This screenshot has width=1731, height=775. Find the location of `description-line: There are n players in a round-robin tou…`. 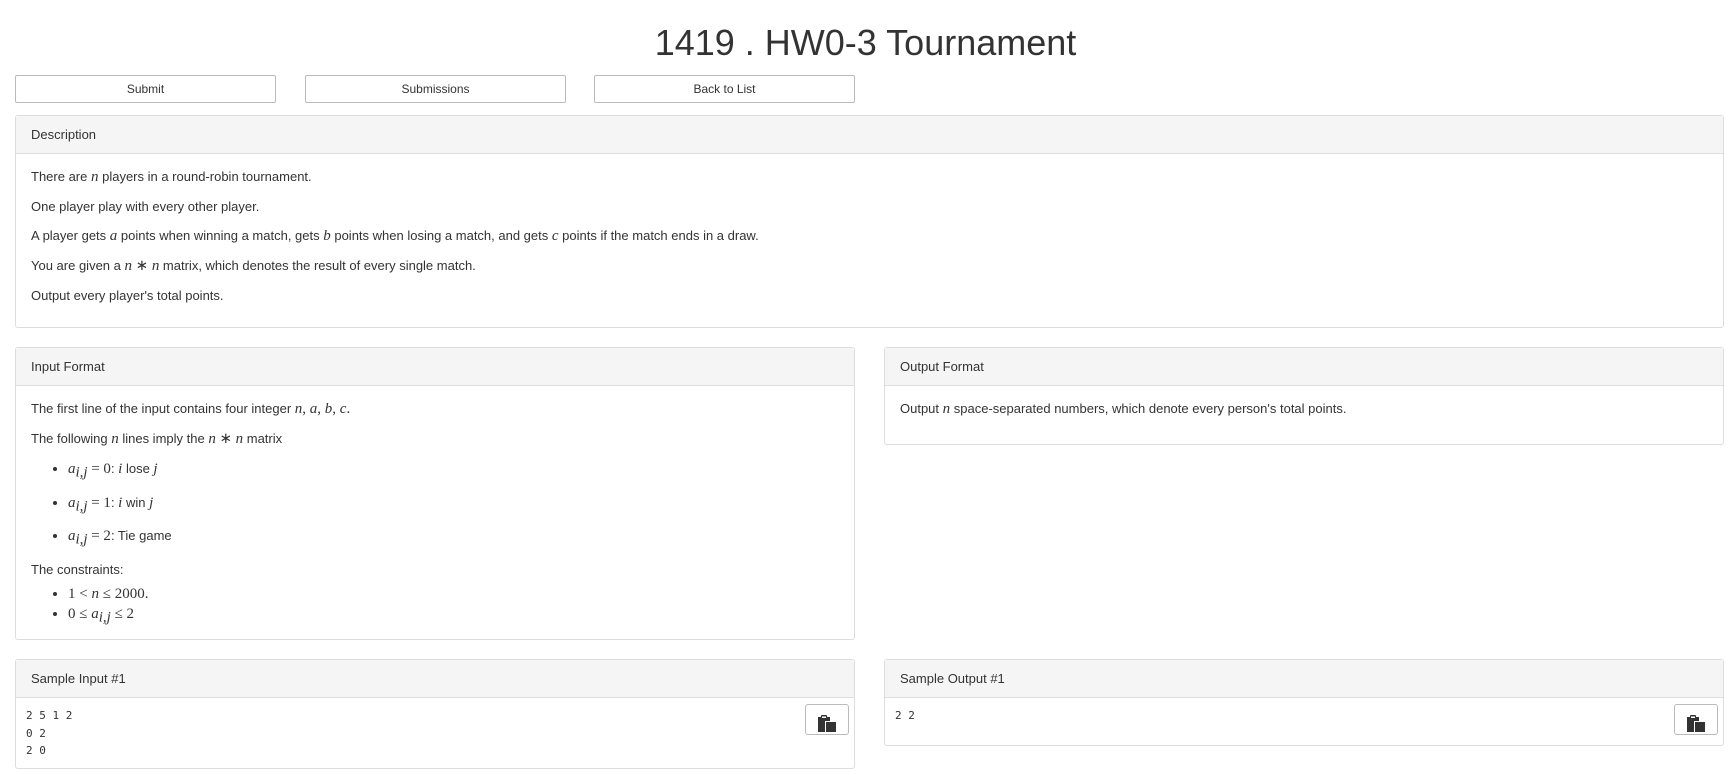

description-line: There are n players in a round-robin tou… is located at coordinates (171, 177).